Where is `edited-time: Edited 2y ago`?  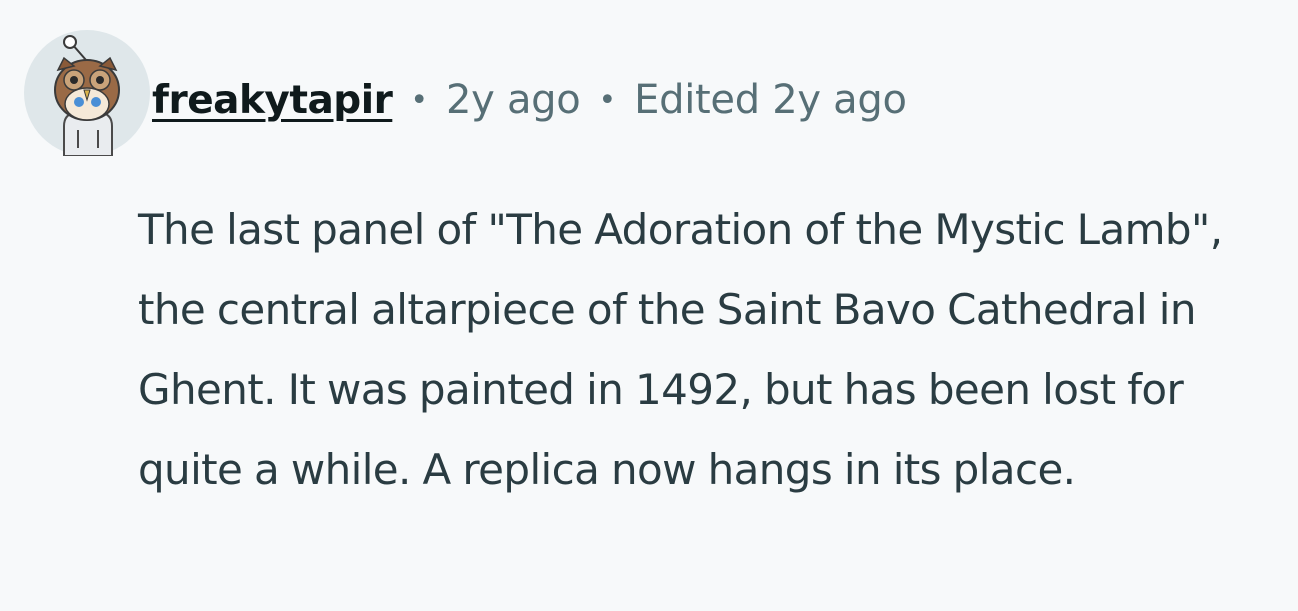
edited-time: Edited 2y ago is located at coordinates (770, 100).